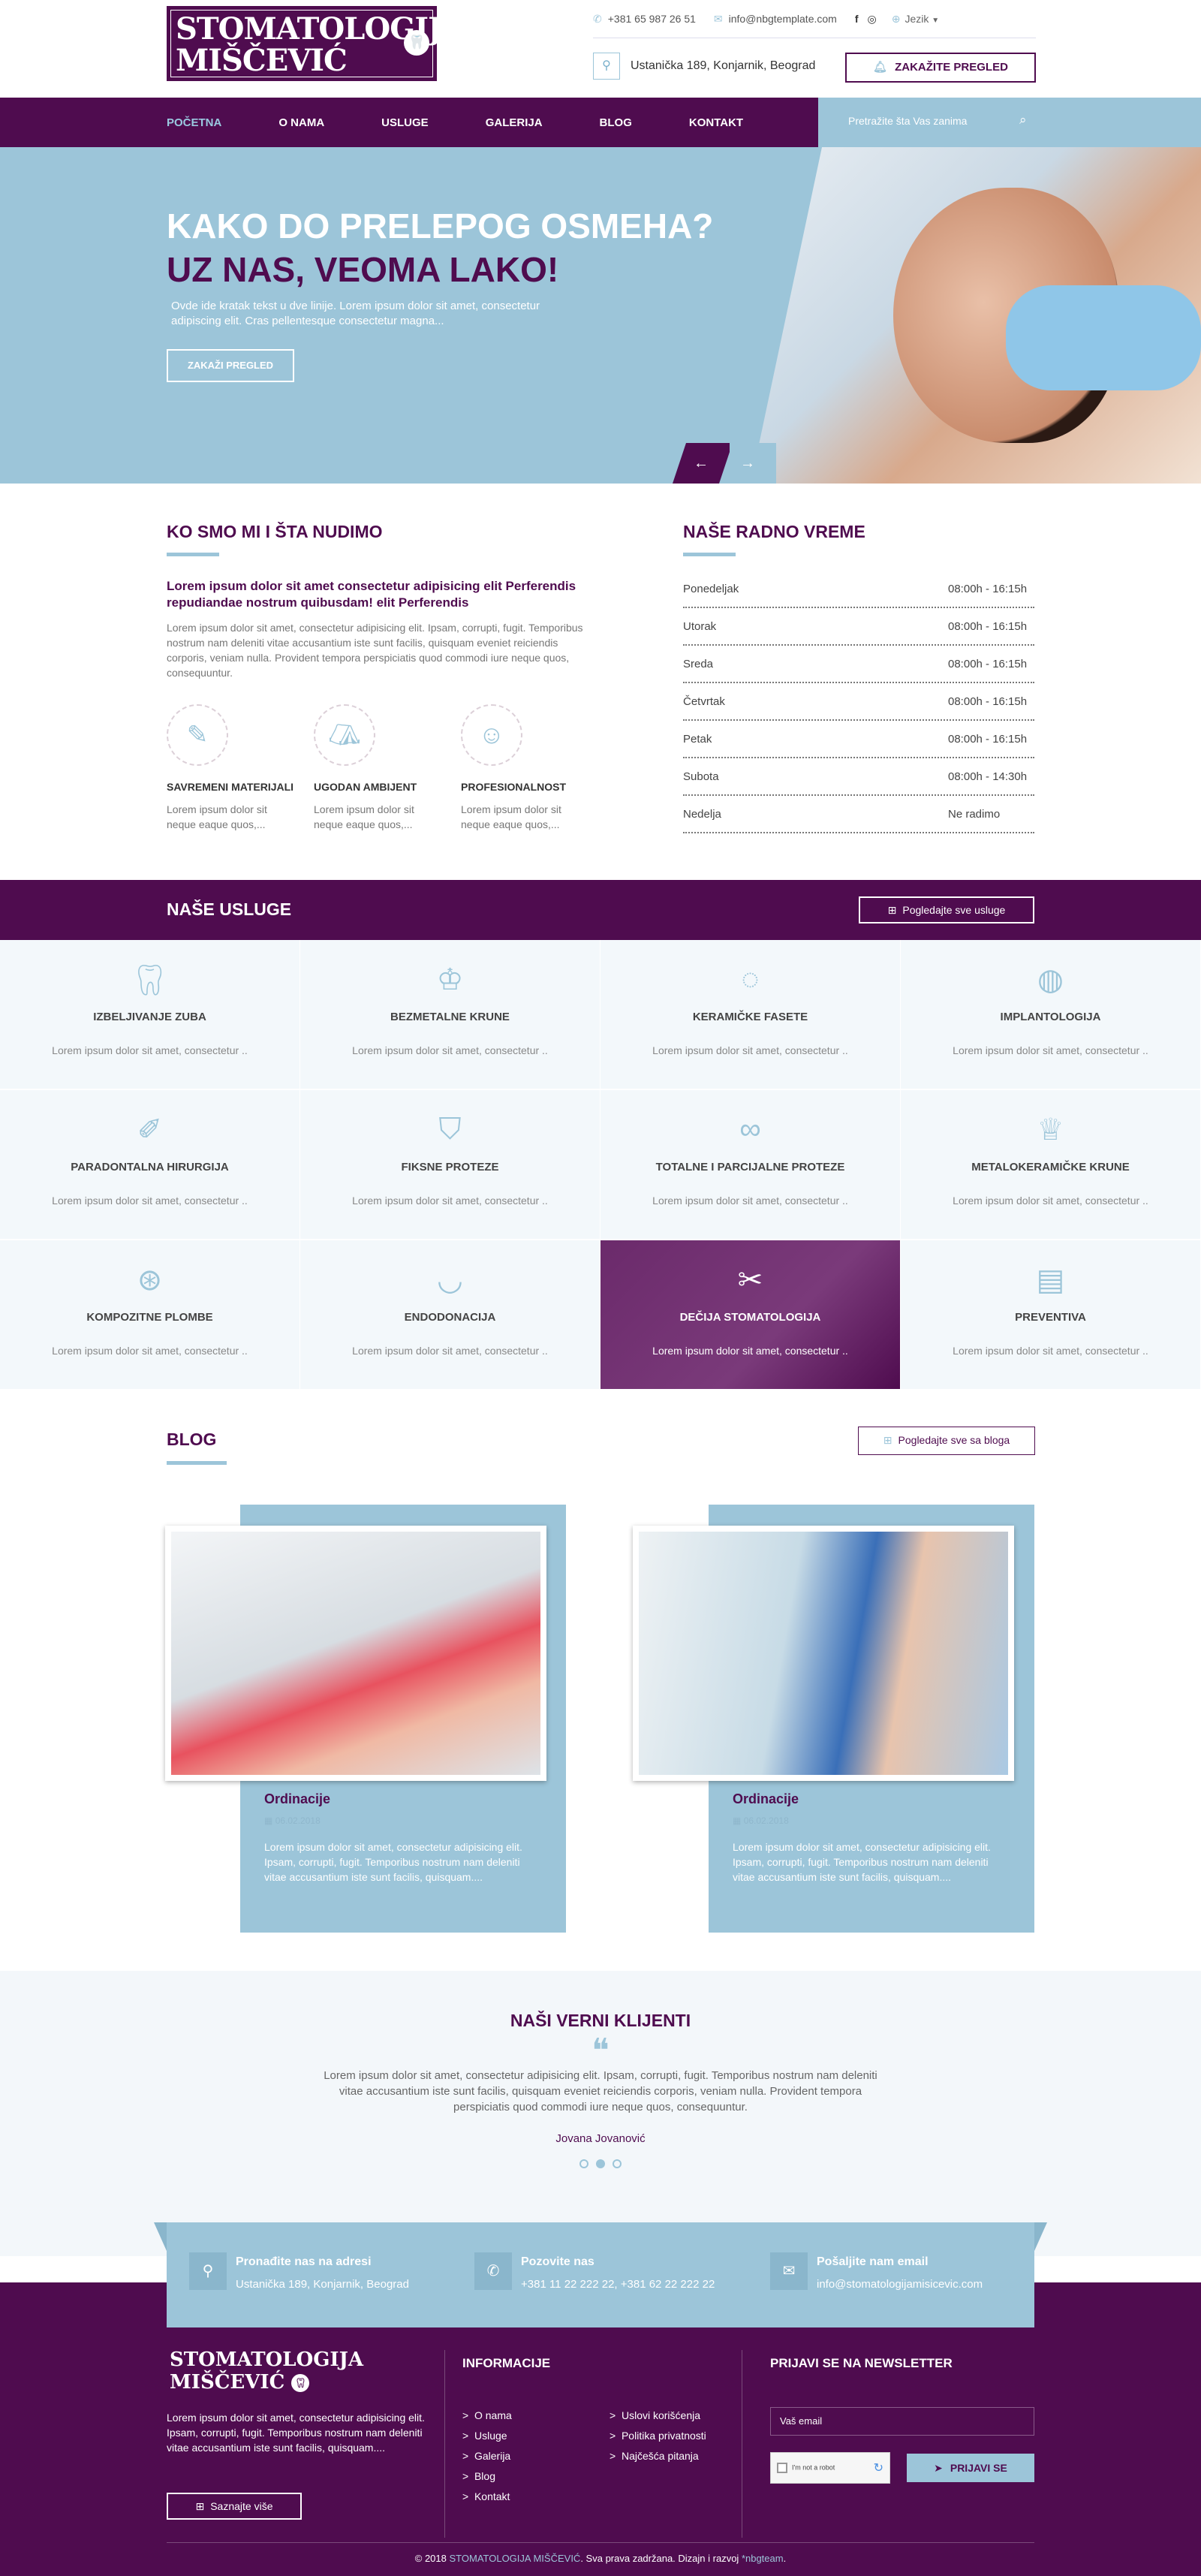  Describe the element at coordinates (200, 2506) in the screenshot. I see `plus-square-icon: ⊞` at that location.